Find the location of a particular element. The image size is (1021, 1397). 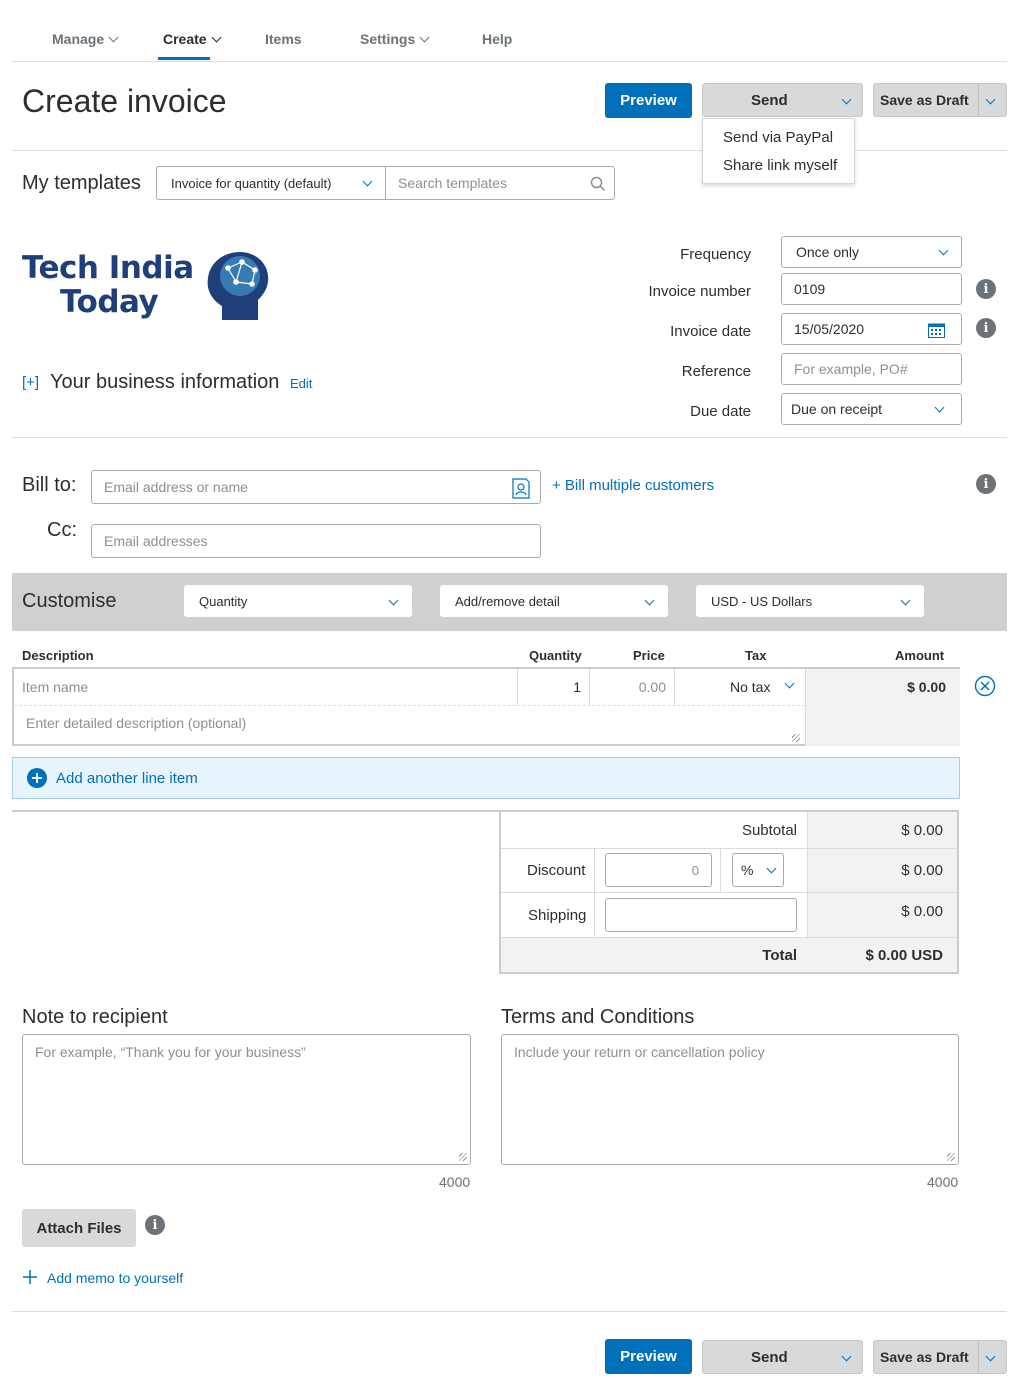

brain-head-icon is located at coordinates (238, 286).